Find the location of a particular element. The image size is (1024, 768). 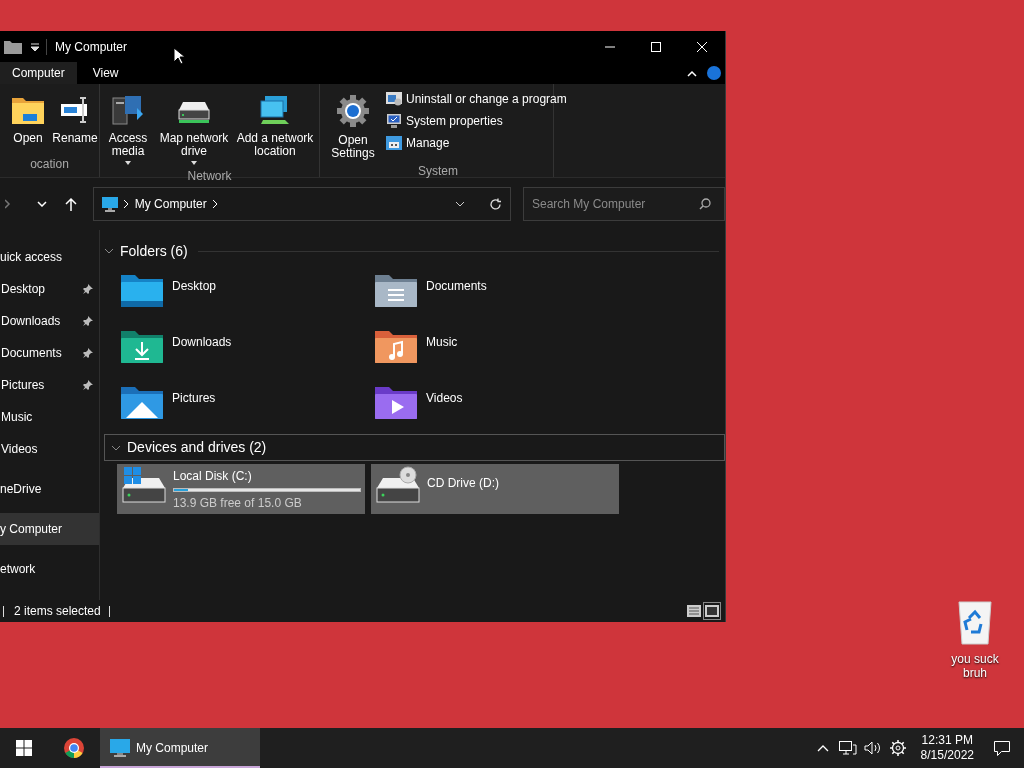

sidebar-item: Music is located at coordinates (49, 417).